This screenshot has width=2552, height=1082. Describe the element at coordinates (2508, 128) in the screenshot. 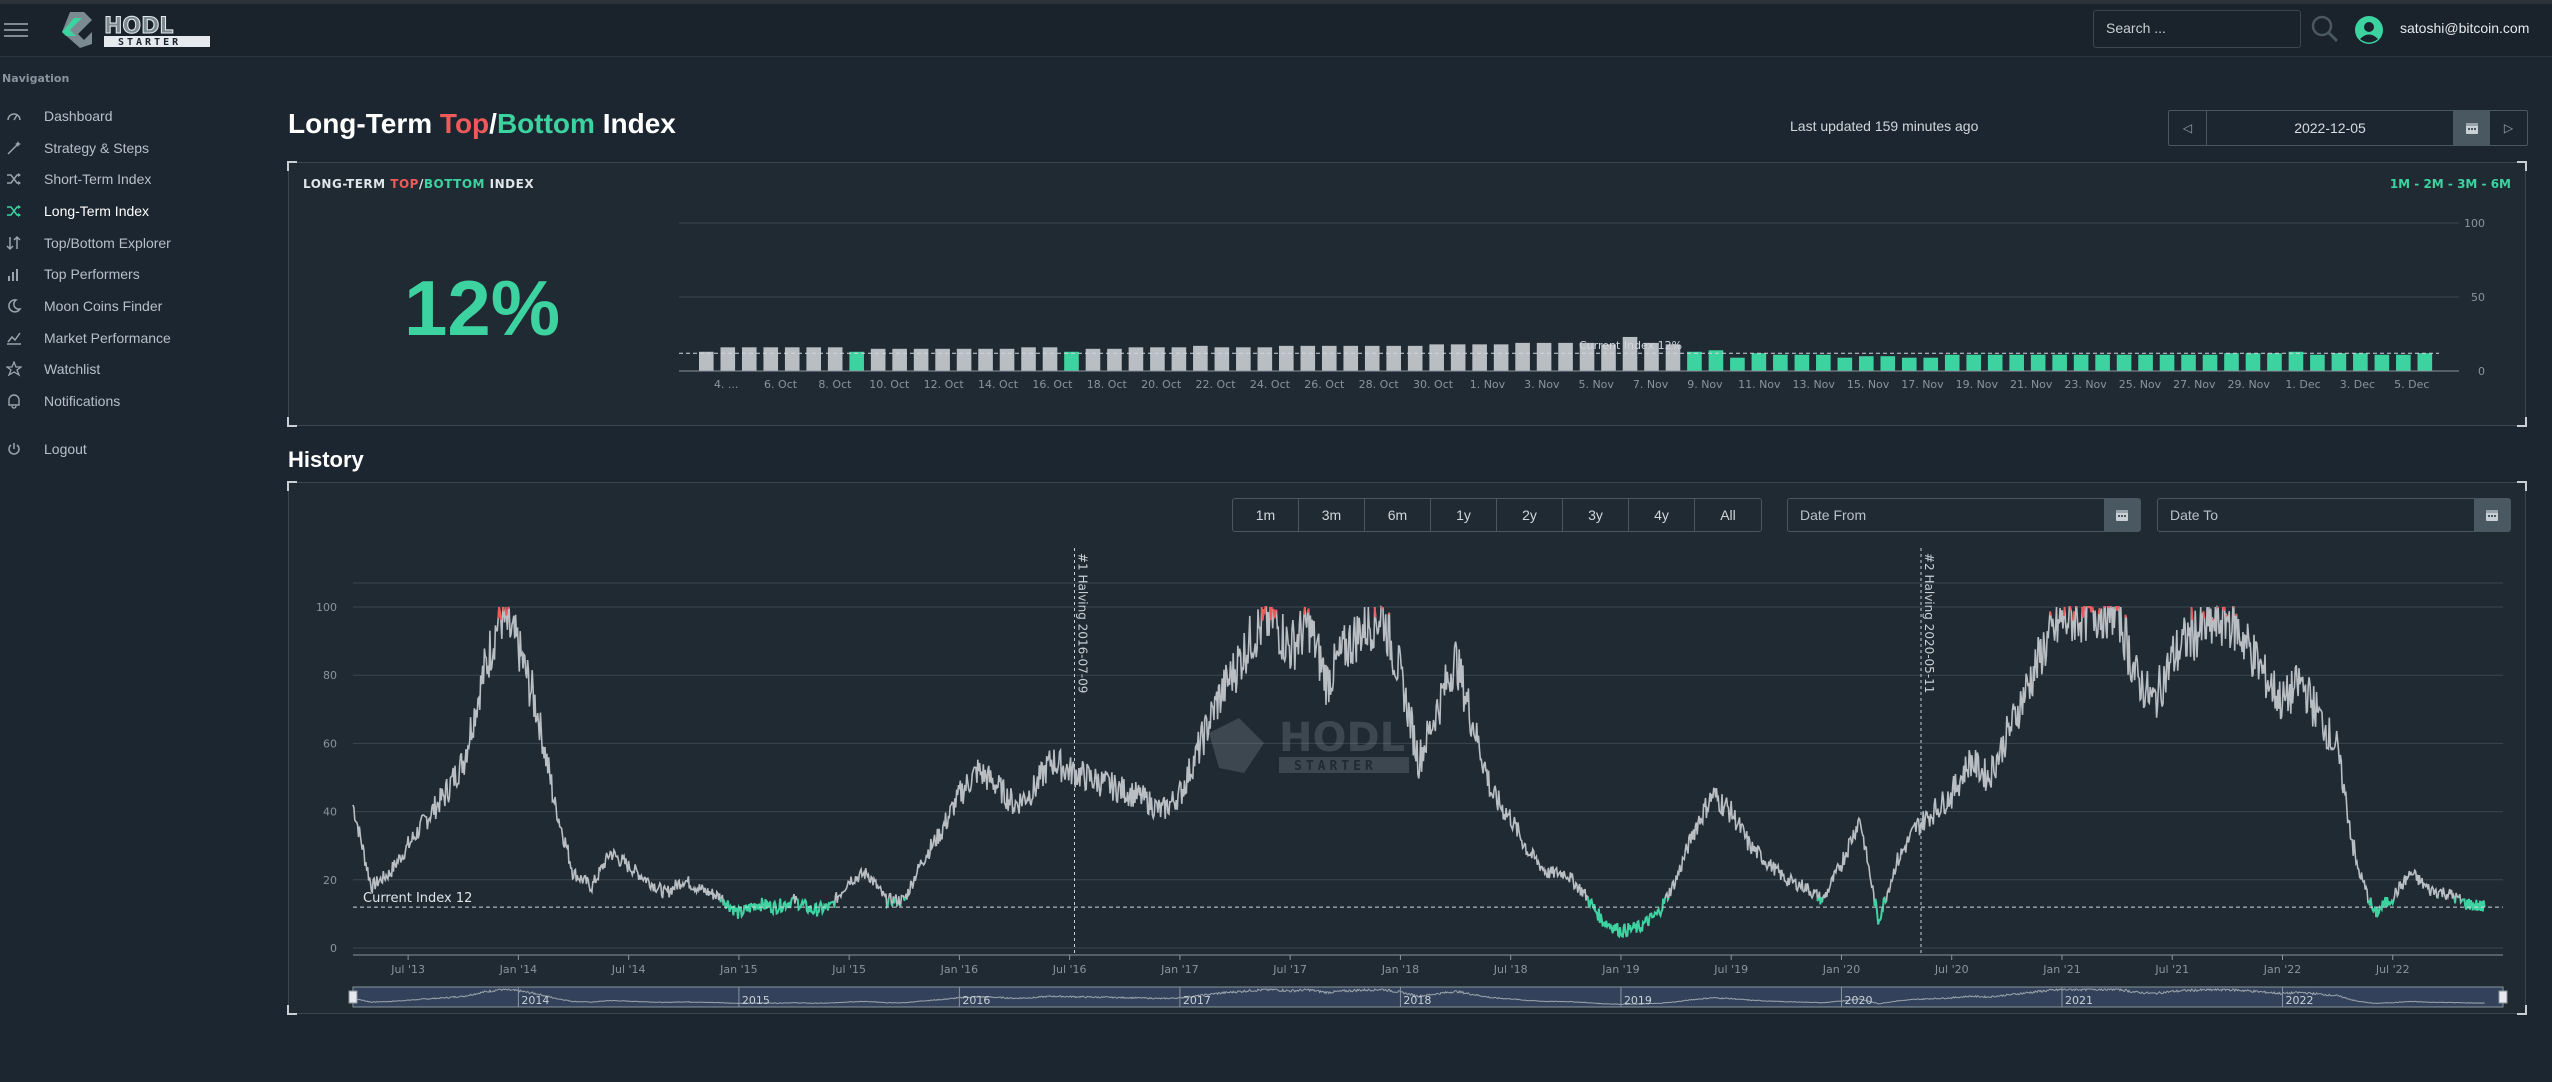

I see `next-date-button: ▷` at that location.